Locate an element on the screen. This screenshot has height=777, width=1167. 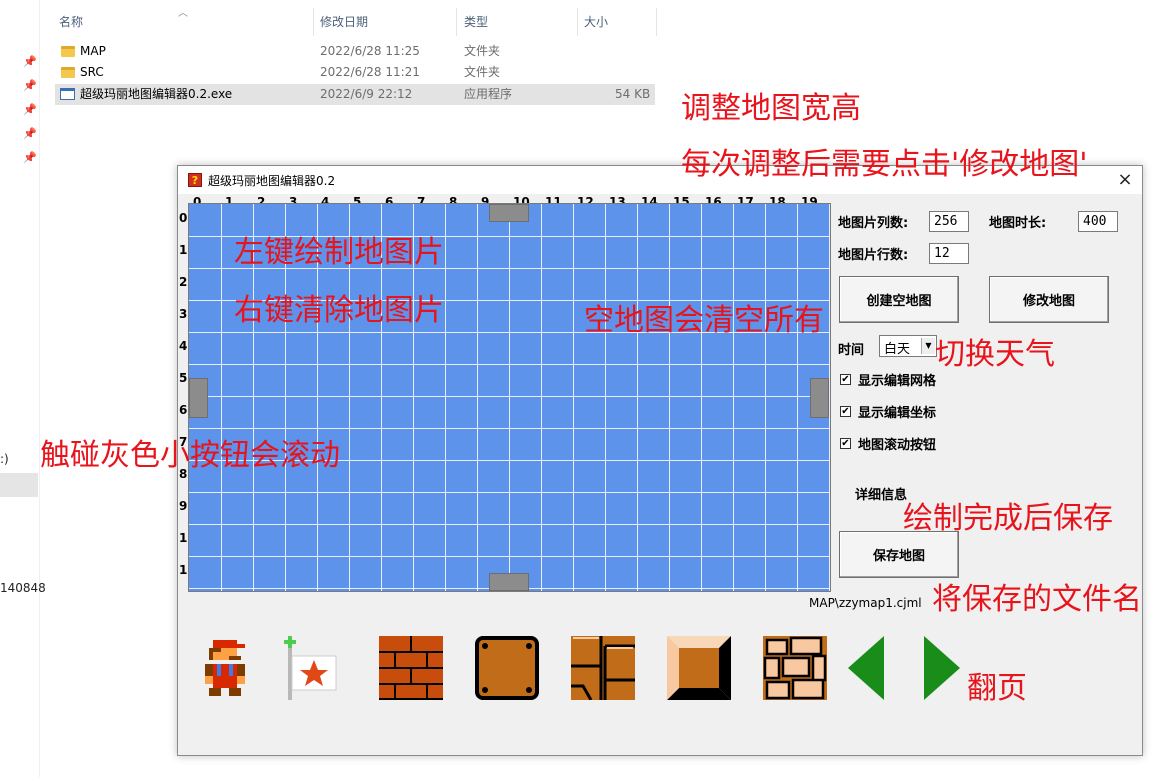
file-name: SRC is located at coordinates (92, 72).